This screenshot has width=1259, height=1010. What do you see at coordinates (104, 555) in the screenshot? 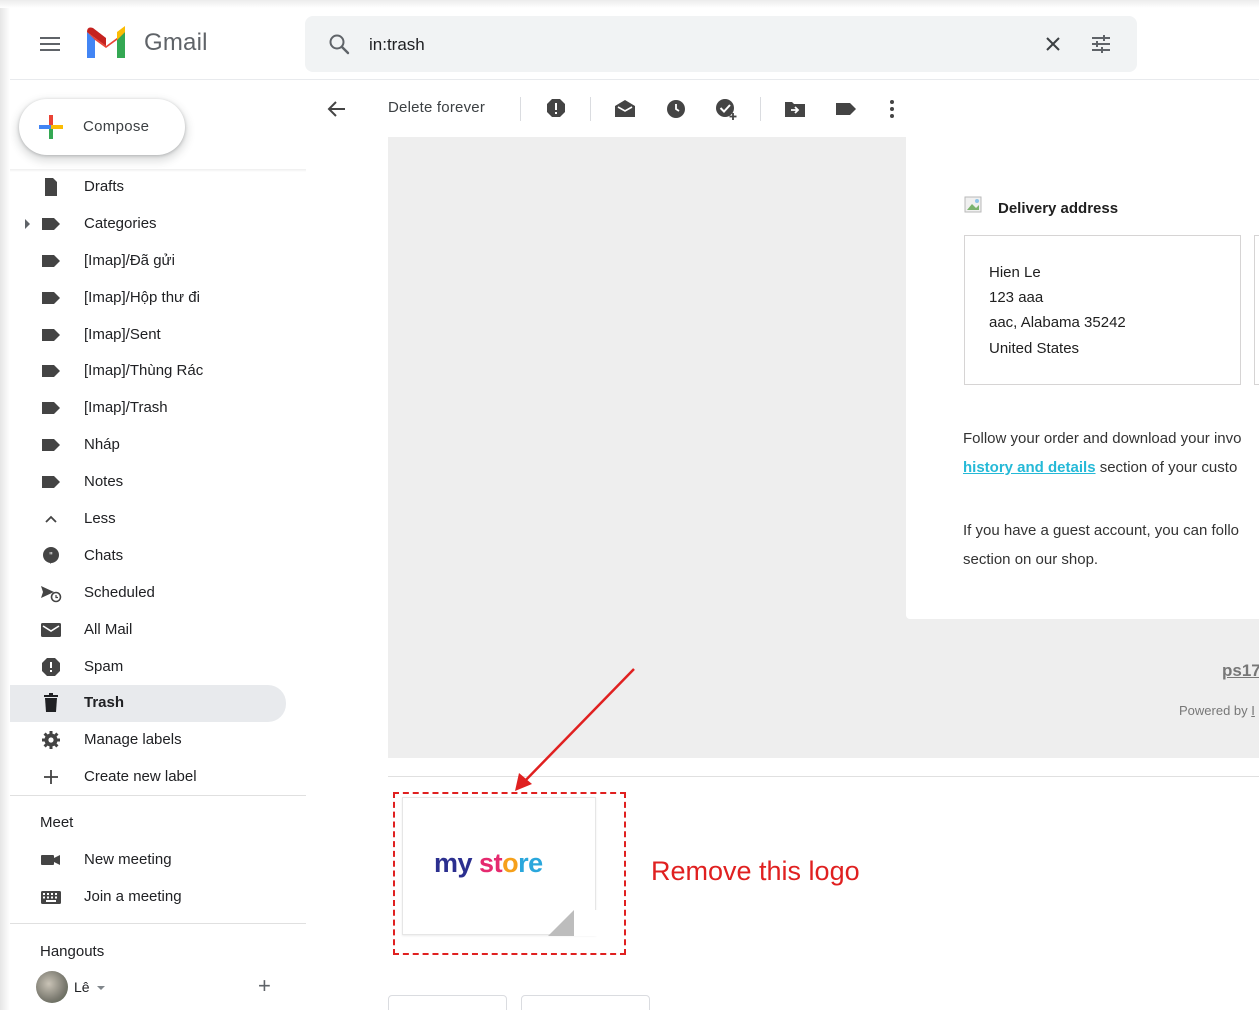
I see `sidebar-item-label: Chats` at bounding box center [104, 555].